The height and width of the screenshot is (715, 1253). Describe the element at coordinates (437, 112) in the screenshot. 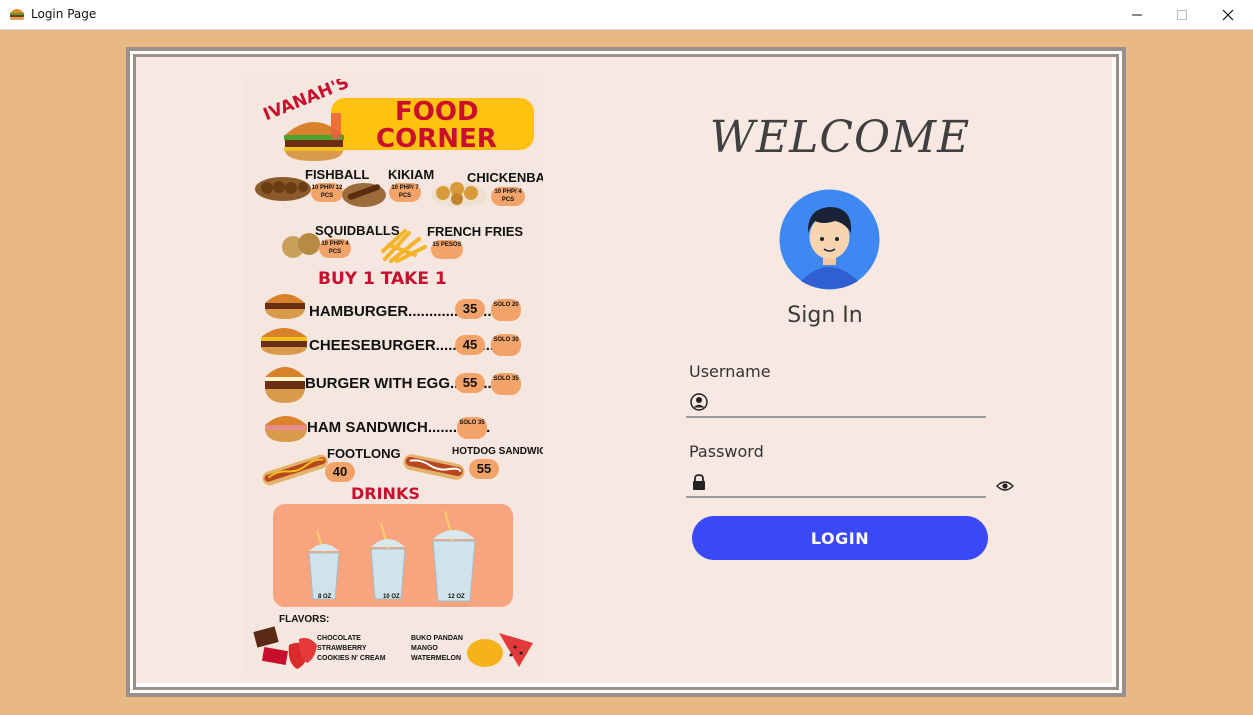

I see `title-food: FOOD` at that location.